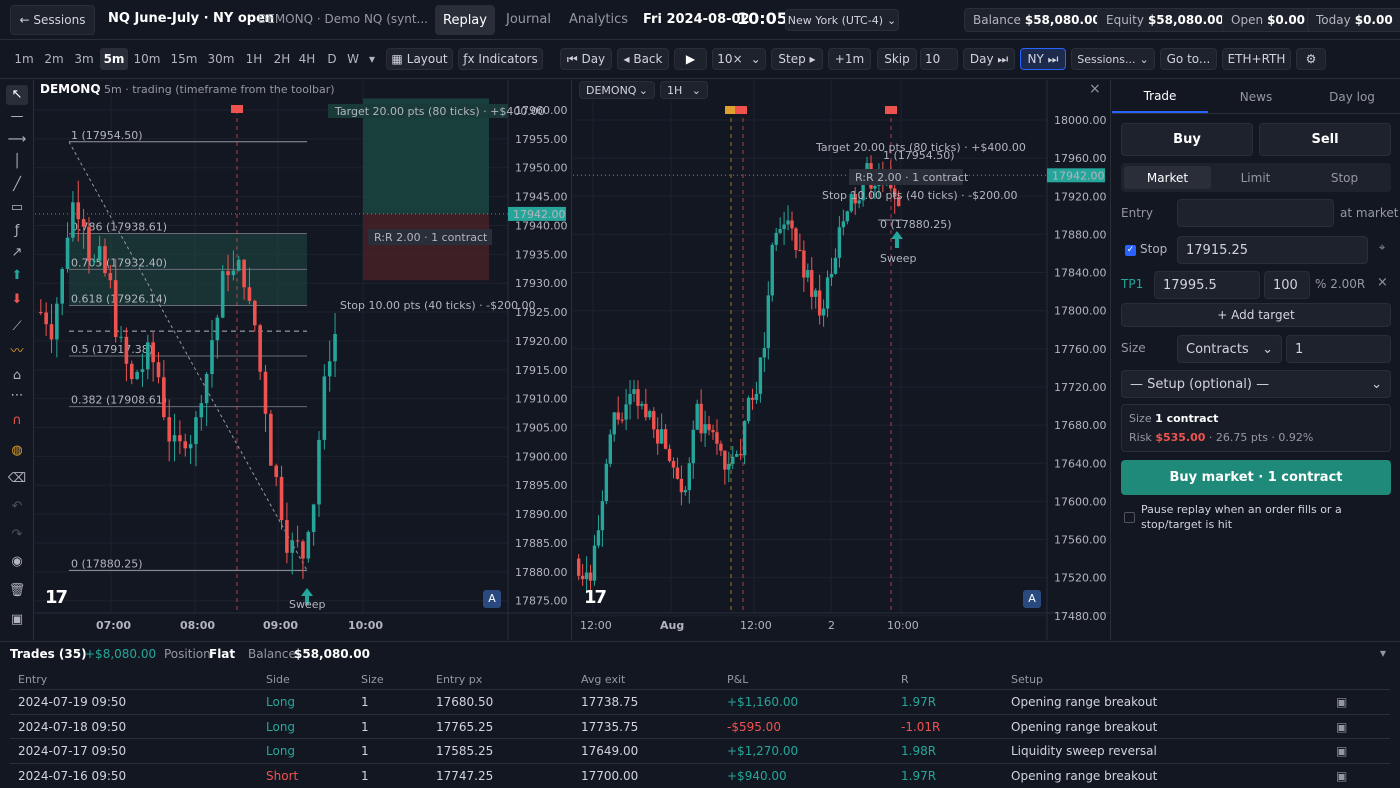 This screenshot has width=1400, height=788. What do you see at coordinates (684, 90) in the screenshot?
I see `timeframe-select: 1H ⌄` at bounding box center [684, 90].